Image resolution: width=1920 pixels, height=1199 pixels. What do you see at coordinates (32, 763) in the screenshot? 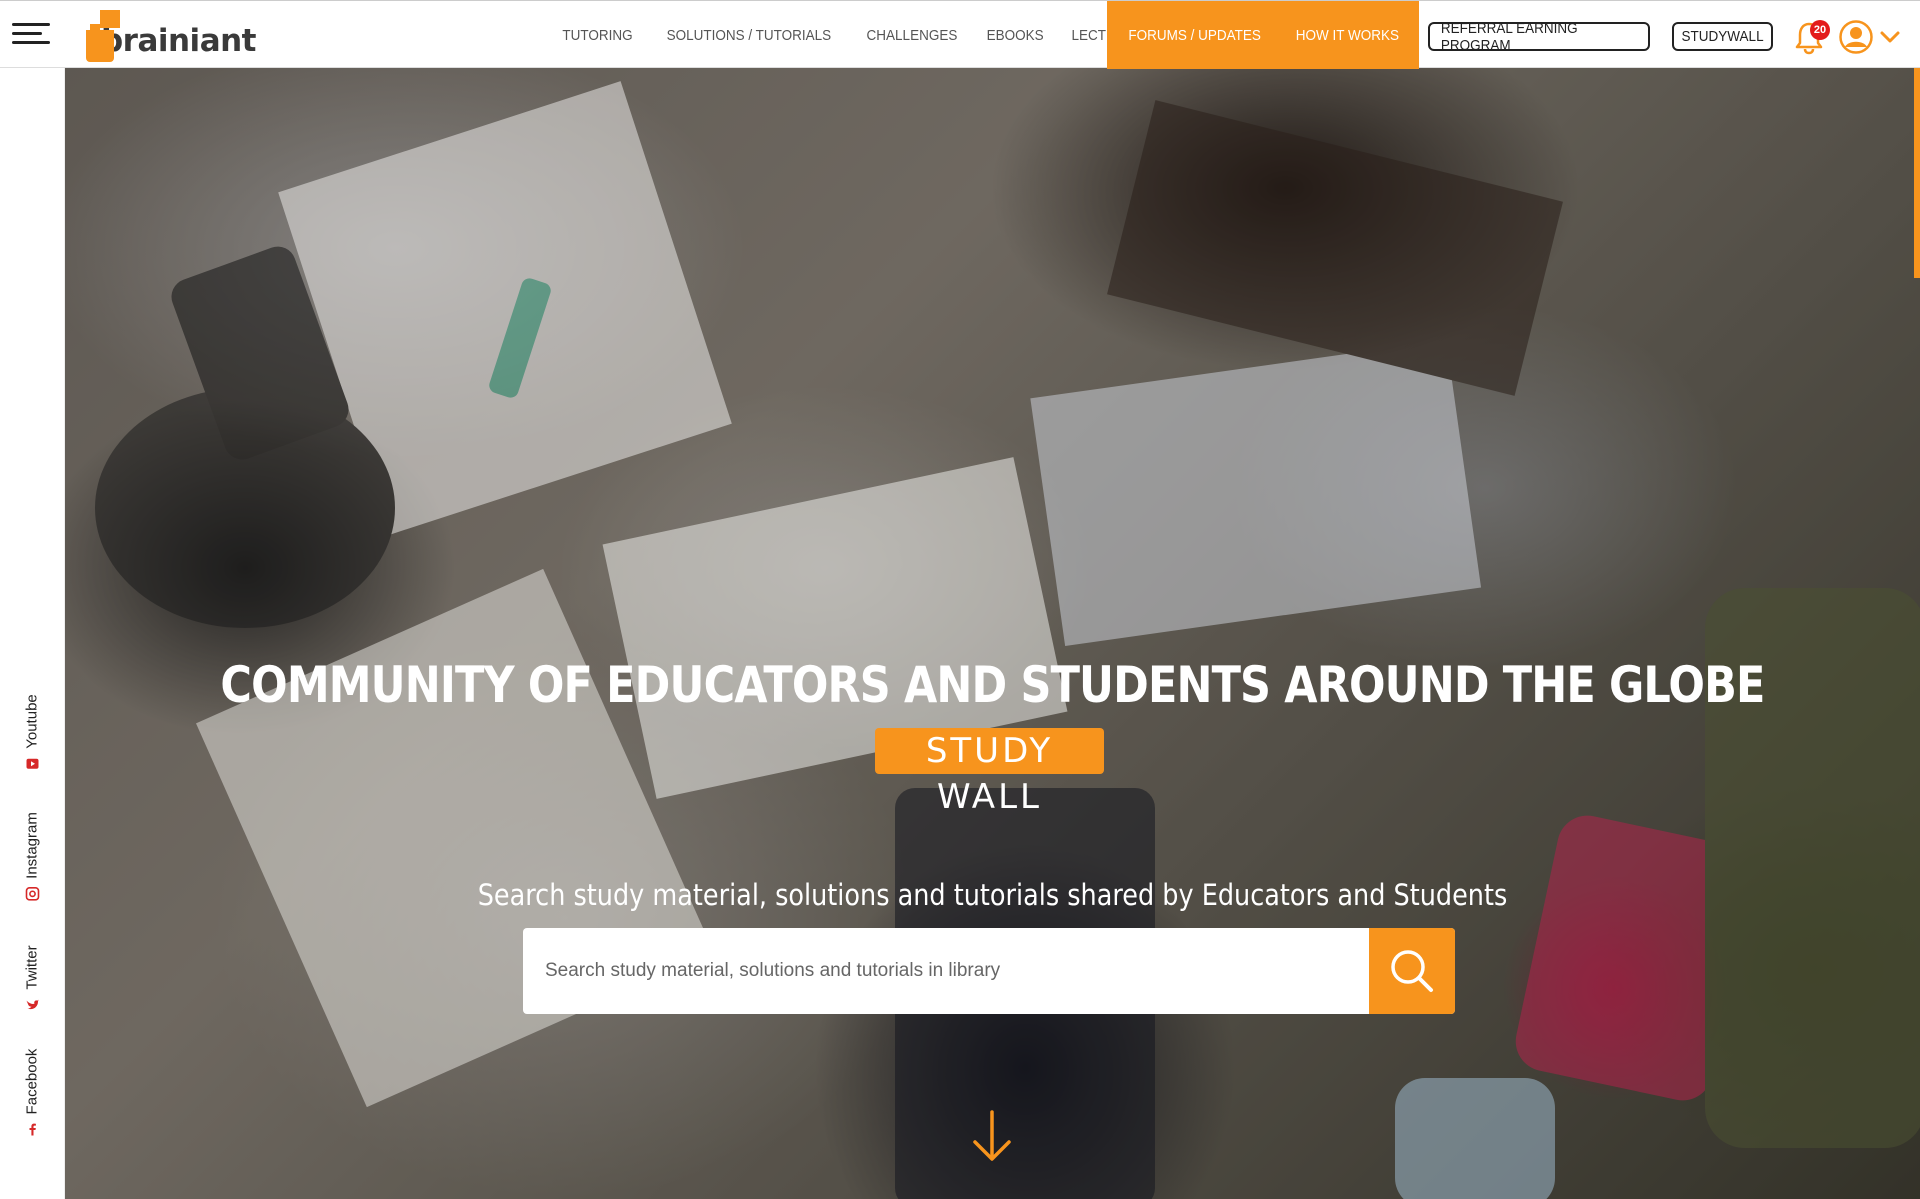
I see `youtube-icon` at bounding box center [32, 763].